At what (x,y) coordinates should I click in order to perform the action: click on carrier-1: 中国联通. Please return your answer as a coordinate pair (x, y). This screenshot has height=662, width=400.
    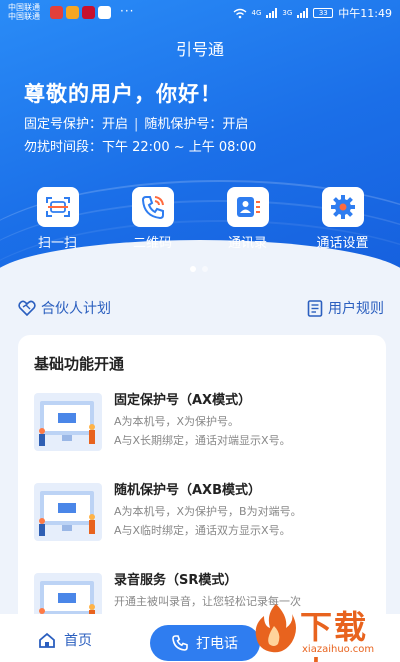
    Looking at the image, I should click on (24, 7).